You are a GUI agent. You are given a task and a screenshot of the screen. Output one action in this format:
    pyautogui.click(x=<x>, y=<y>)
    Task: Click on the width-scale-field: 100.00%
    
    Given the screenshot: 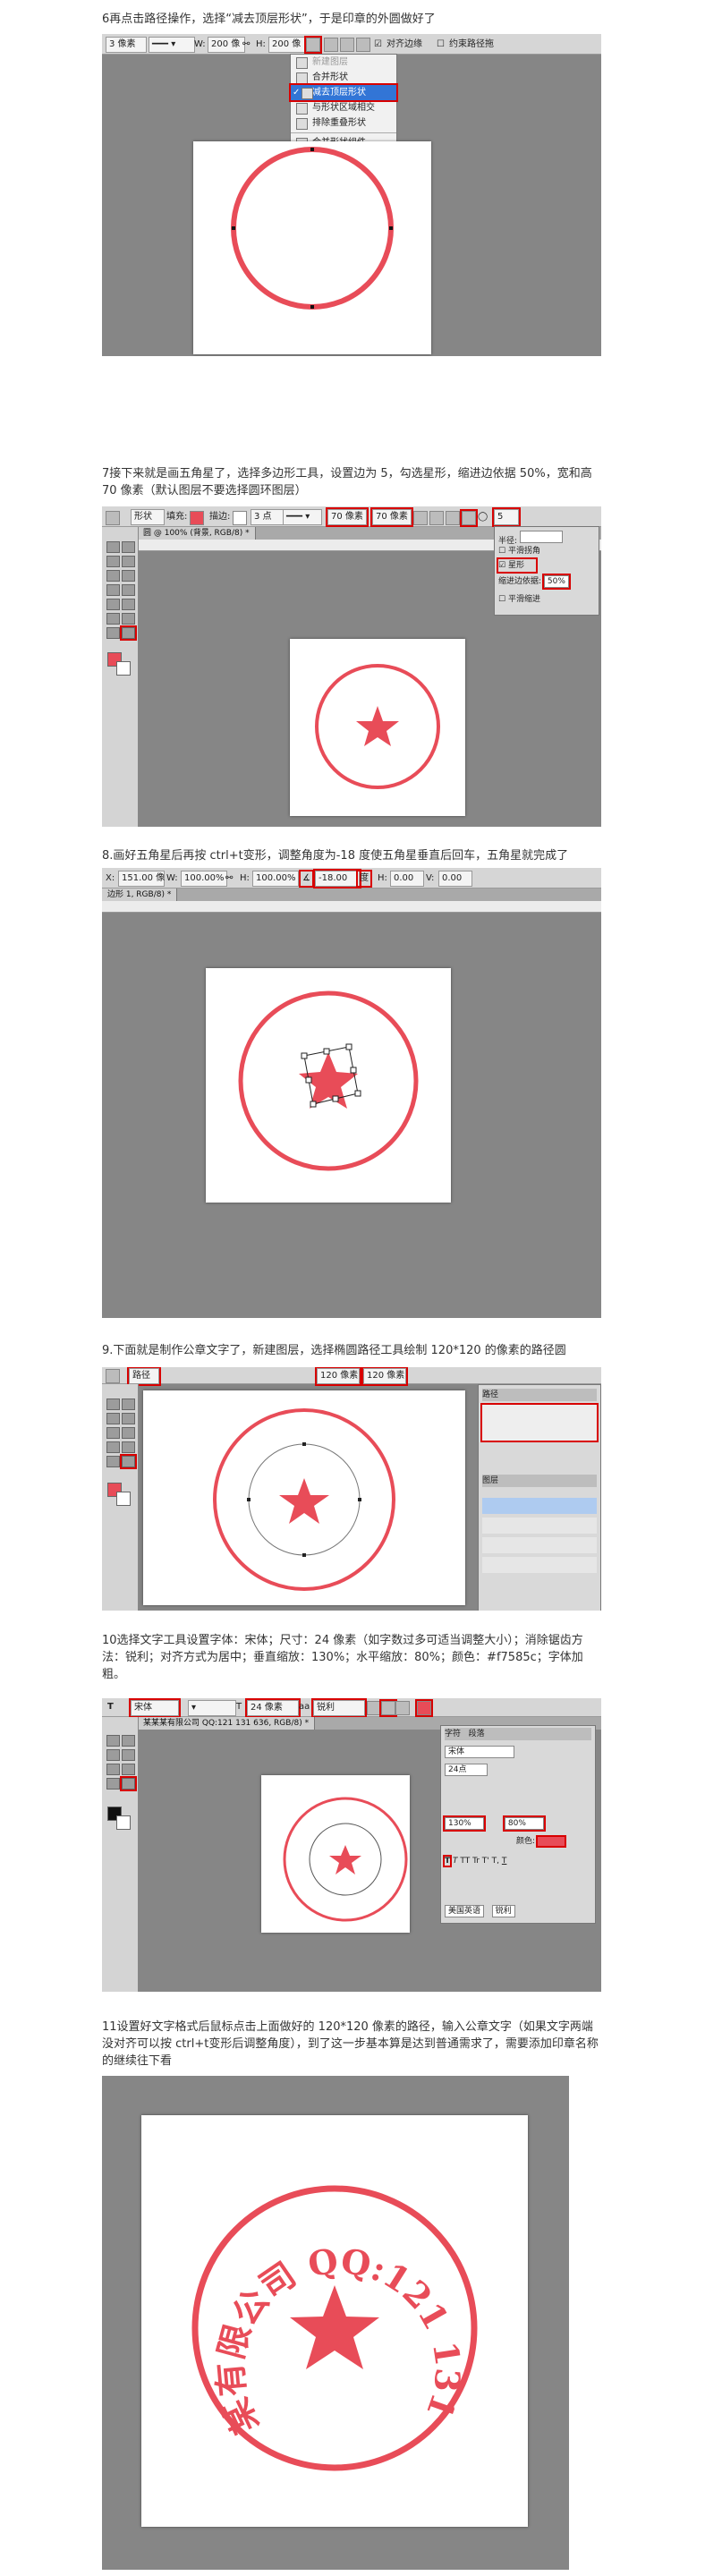 What is the action you would take?
    pyautogui.click(x=204, y=879)
    